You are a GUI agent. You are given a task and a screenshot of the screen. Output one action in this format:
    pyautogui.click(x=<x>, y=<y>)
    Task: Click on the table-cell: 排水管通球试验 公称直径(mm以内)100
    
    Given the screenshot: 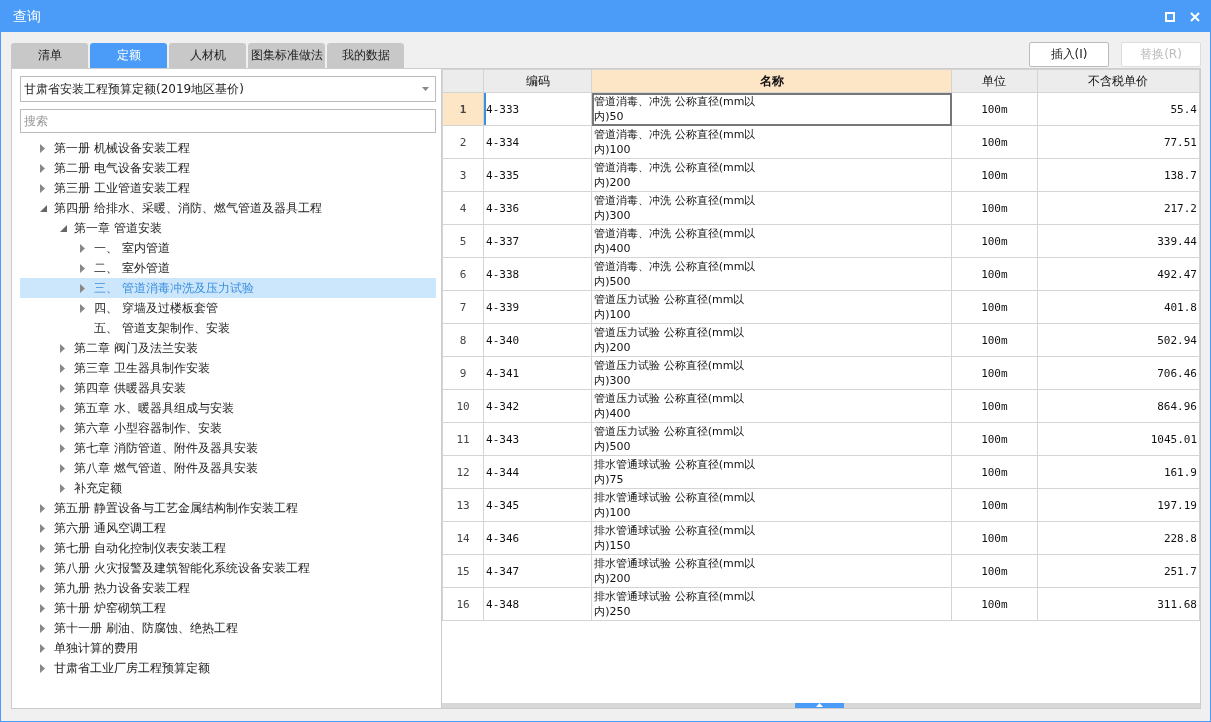 What is the action you would take?
    pyautogui.click(x=771, y=505)
    